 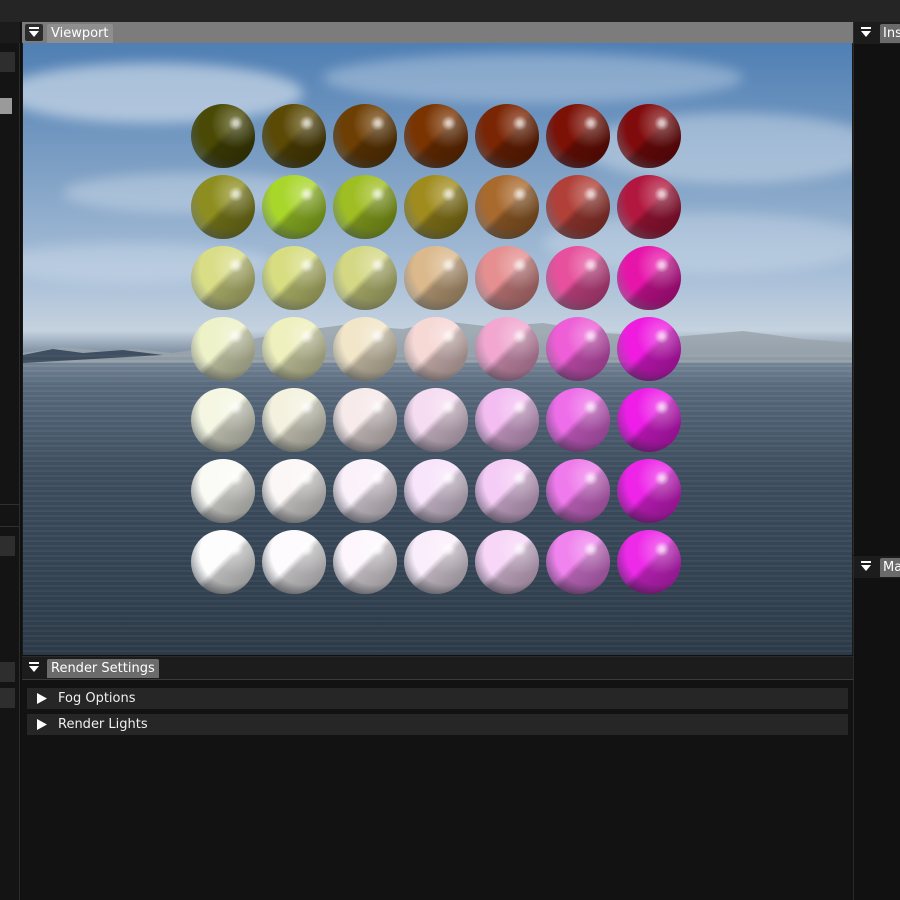 I want to click on tab-render-settings: Render Settings, so click(x=103, y=668).